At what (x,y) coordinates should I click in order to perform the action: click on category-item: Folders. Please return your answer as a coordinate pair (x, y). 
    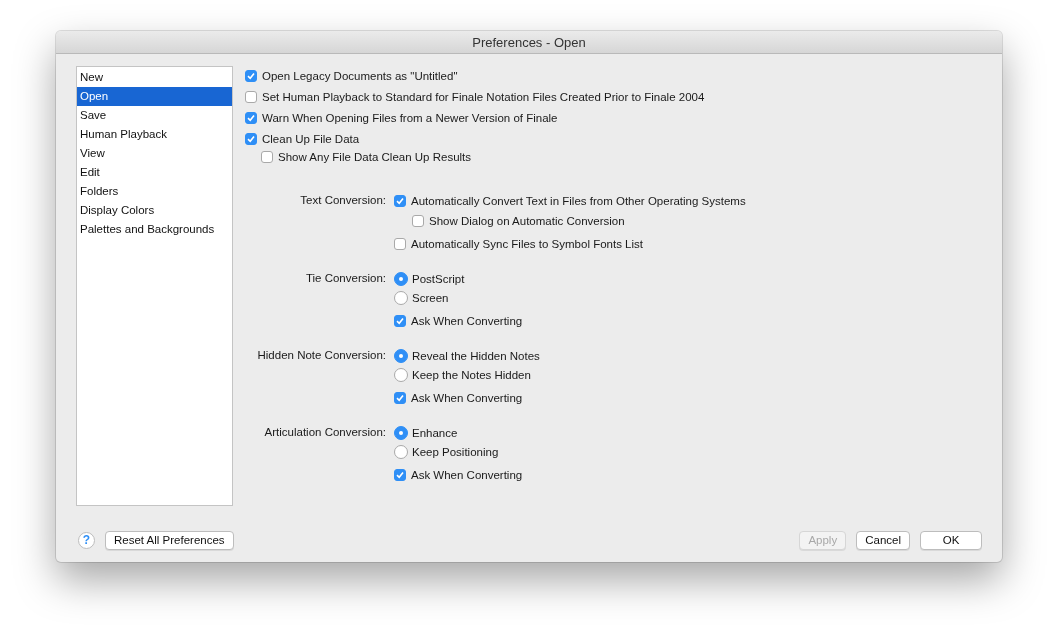
    Looking at the image, I should click on (154, 191).